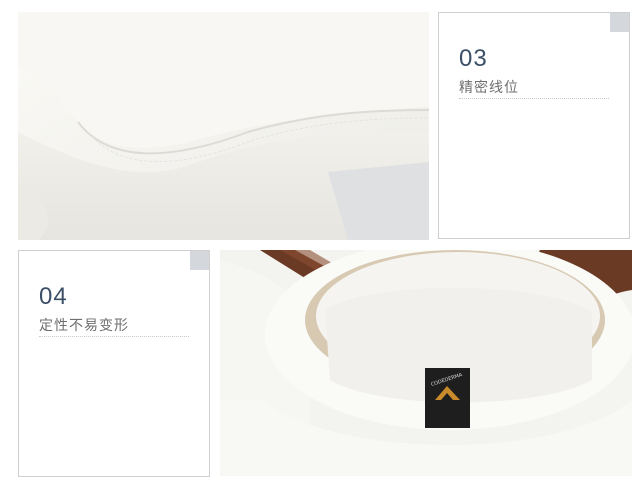 This screenshot has width=640, height=487. What do you see at coordinates (534, 125) in the screenshot?
I see `detail-card-03: 03 精密线位` at bounding box center [534, 125].